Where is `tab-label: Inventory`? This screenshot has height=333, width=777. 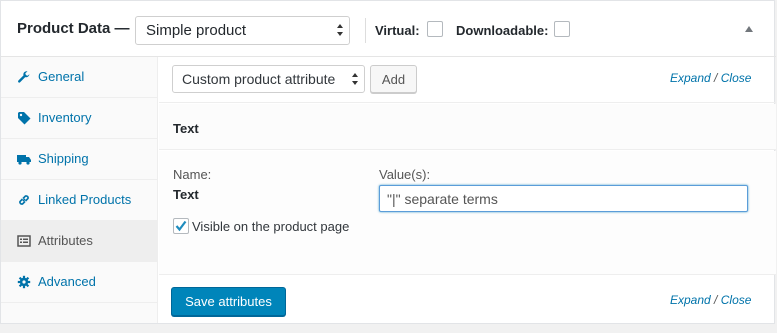 tab-label: Inventory is located at coordinates (65, 117).